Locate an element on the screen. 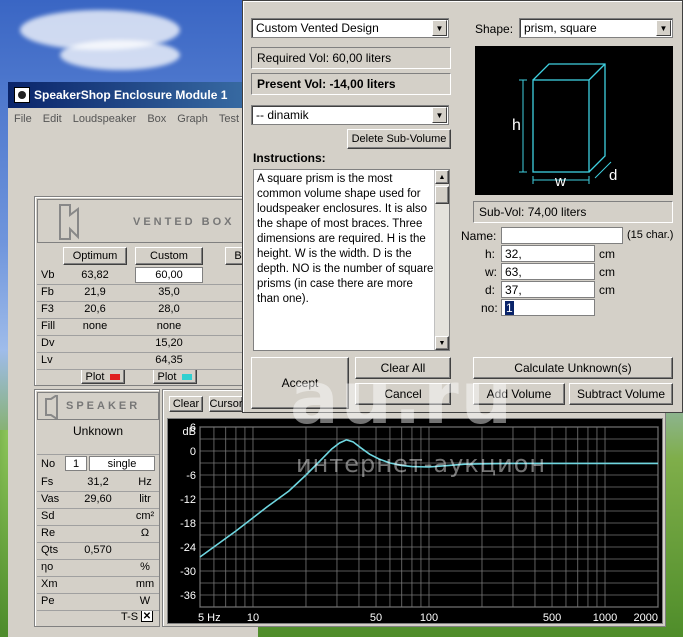 The image size is (683, 637). vented-row-label: Dv is located at coordinates (48, 343).